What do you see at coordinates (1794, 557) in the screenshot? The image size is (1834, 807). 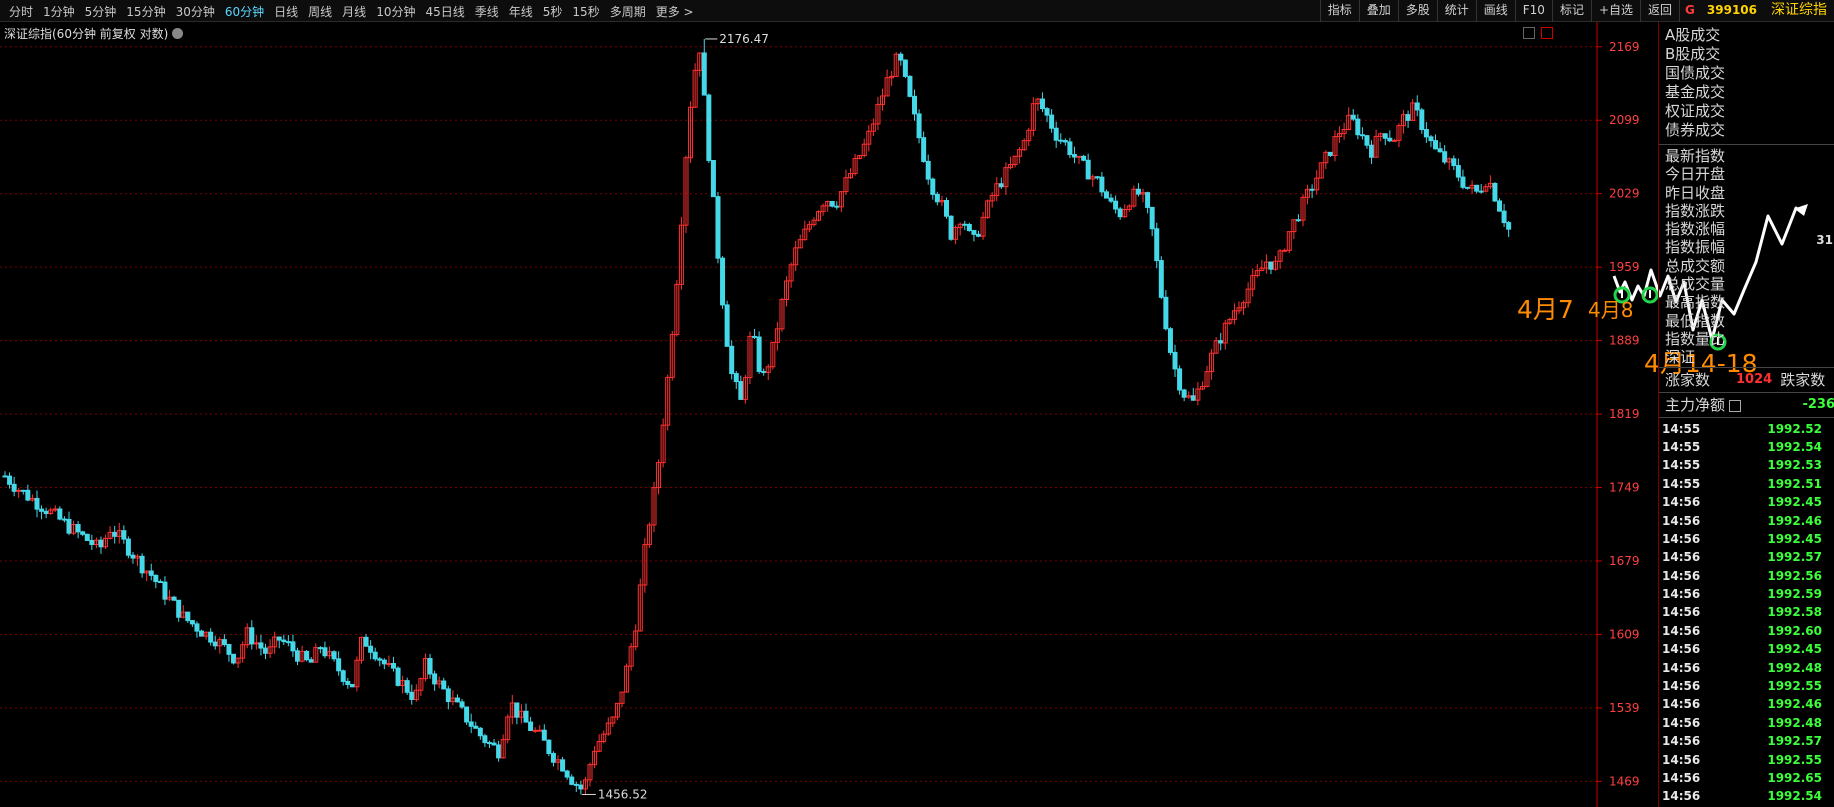 I see `tick-price: 1992.57` at bounding box center [1794, 557].